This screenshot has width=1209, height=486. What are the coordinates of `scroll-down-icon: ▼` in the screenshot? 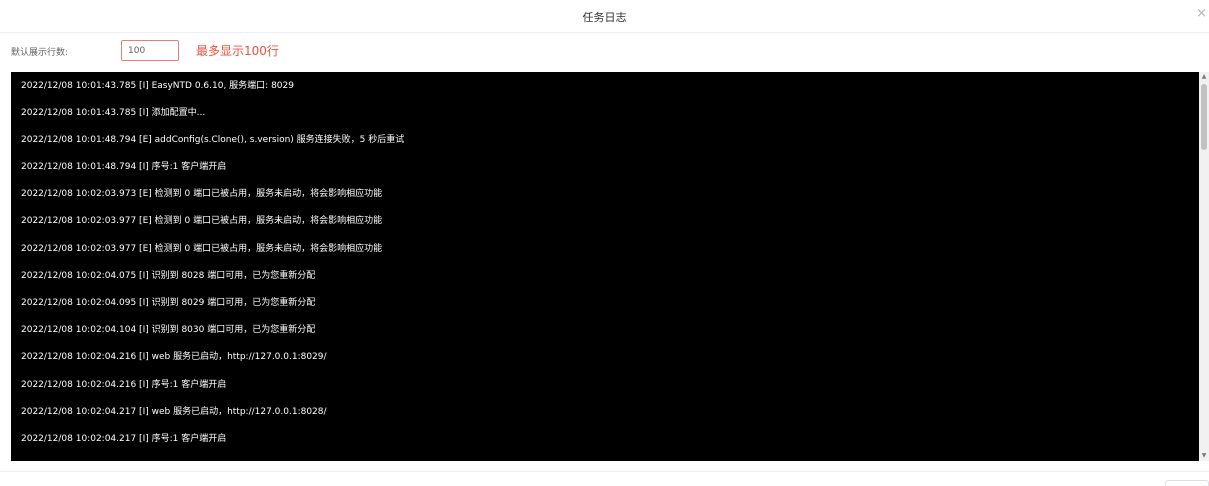 It's located at (1204, 456).